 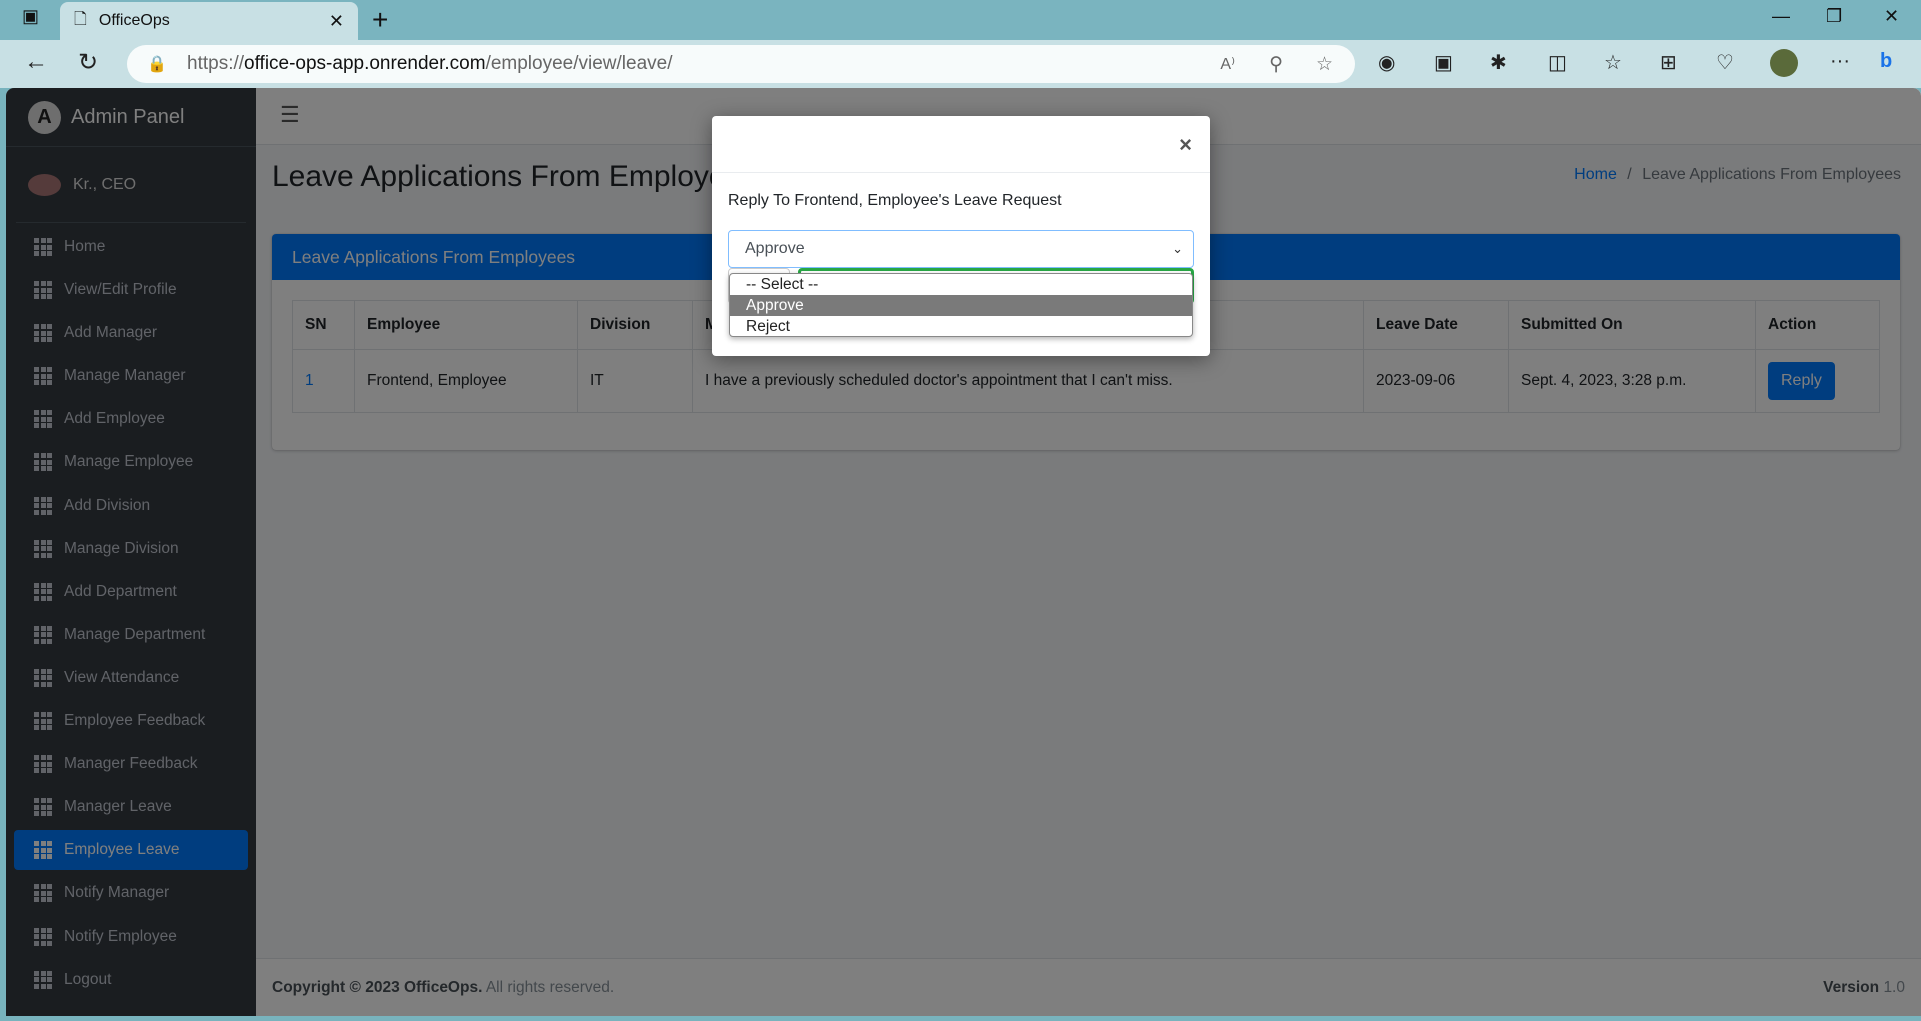 I want to click on url-path: /employee/view/leave/, so click(x=579, y=63).